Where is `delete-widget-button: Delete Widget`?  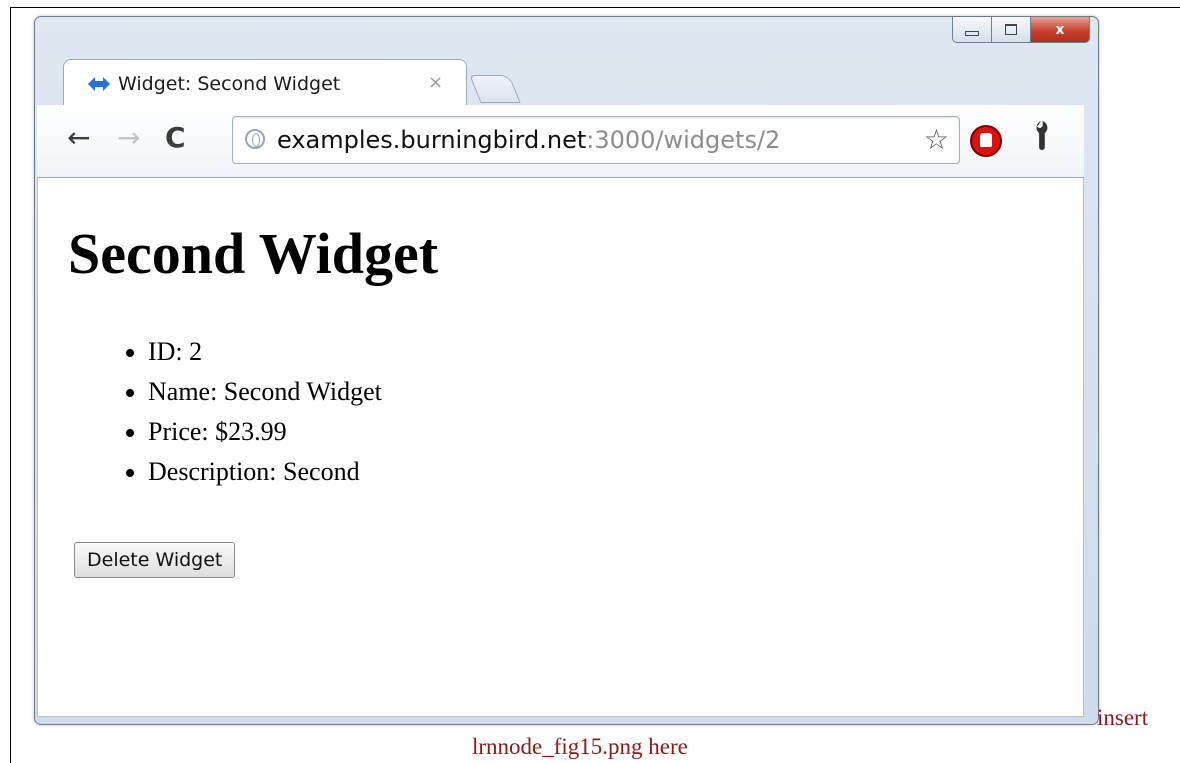
delete-widget-button: Delete Widget is located at coordinates (155, 560).